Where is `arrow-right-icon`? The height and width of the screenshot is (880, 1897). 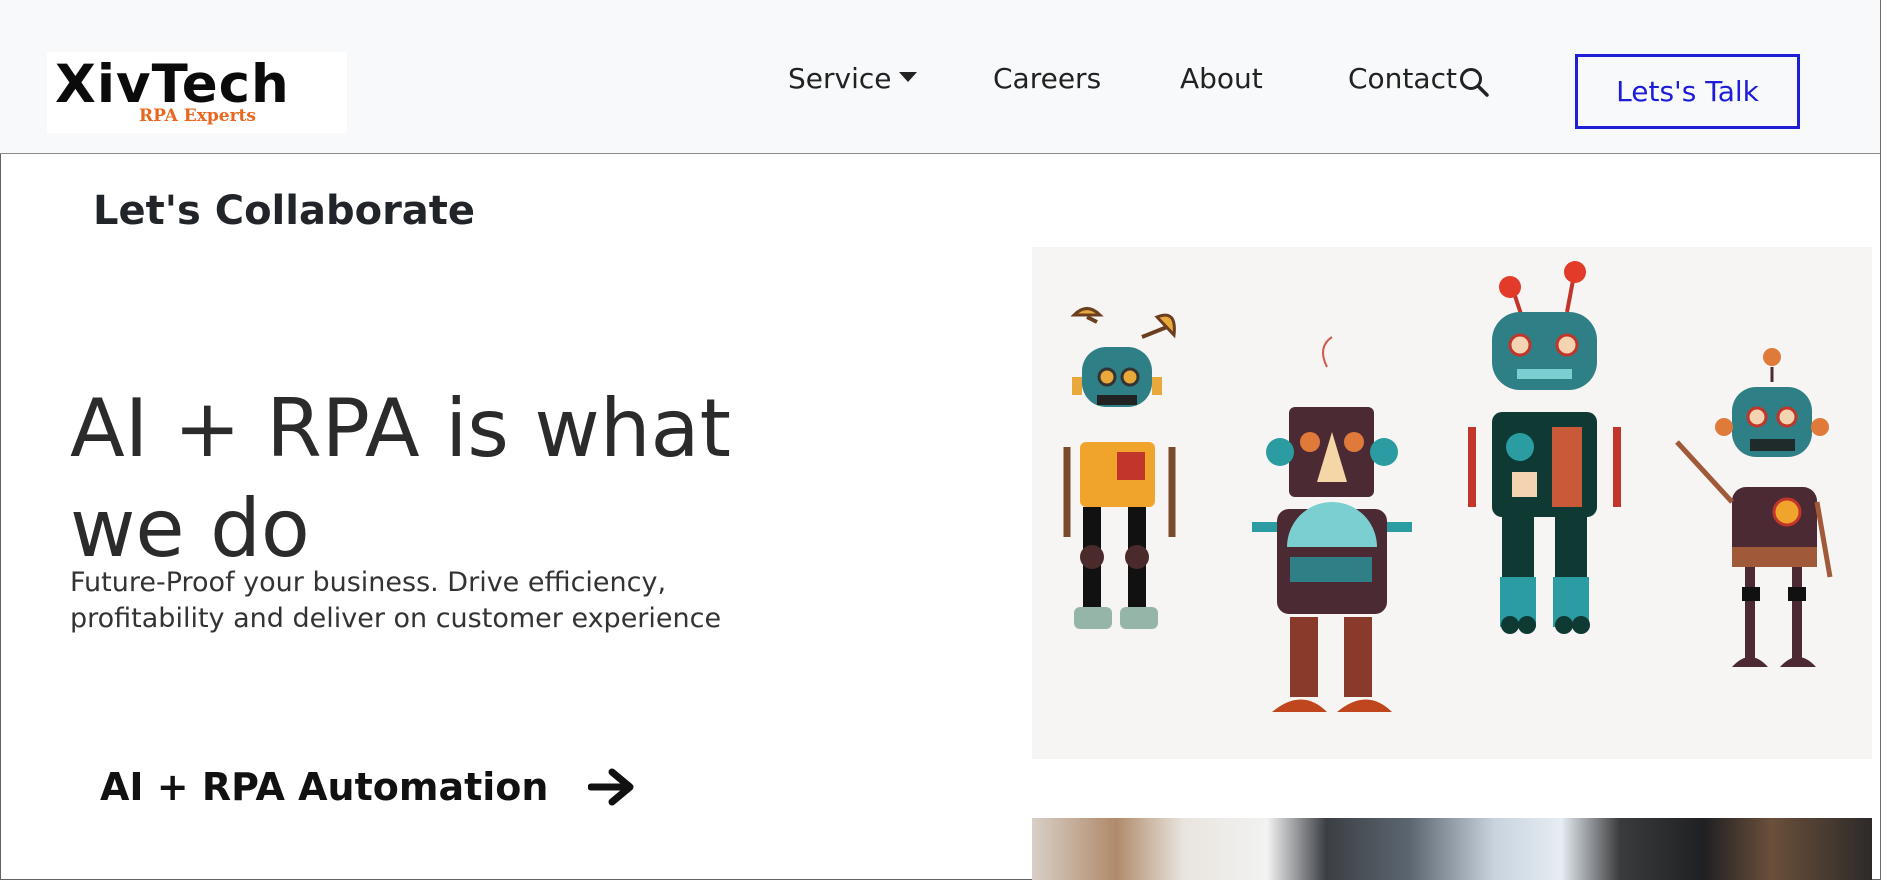
arrow-right-icon is located at coordinates (611, 787).